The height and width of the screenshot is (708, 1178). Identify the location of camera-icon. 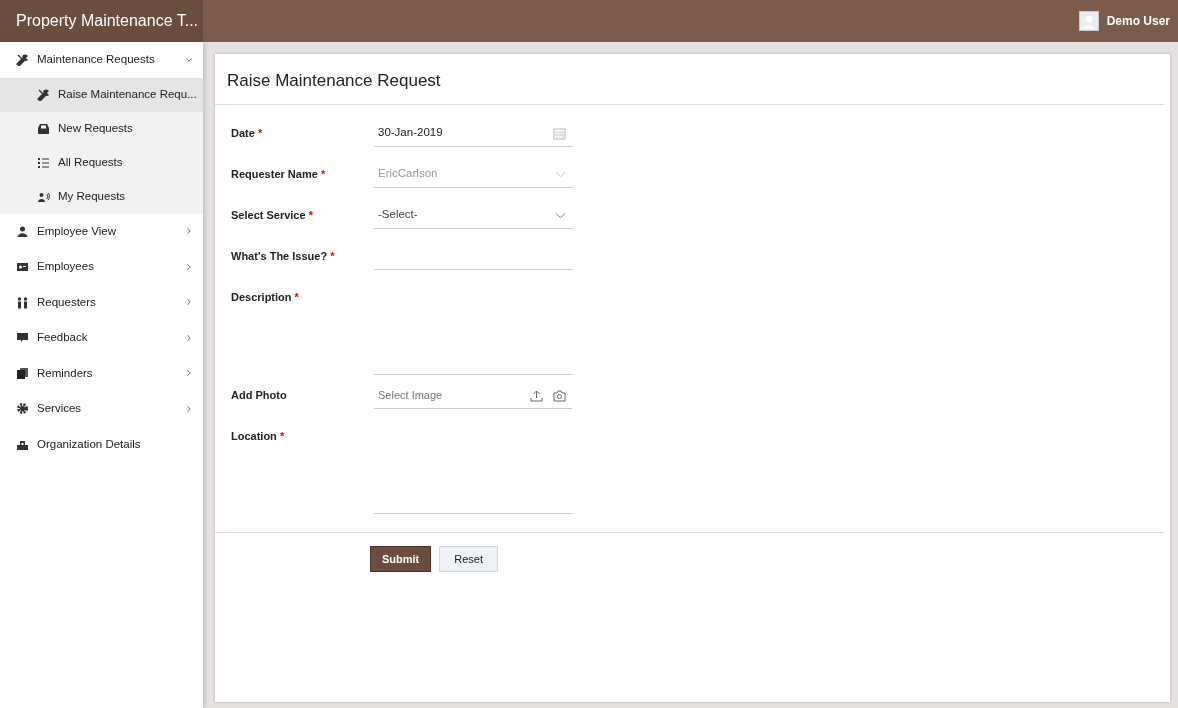
(559, 395).